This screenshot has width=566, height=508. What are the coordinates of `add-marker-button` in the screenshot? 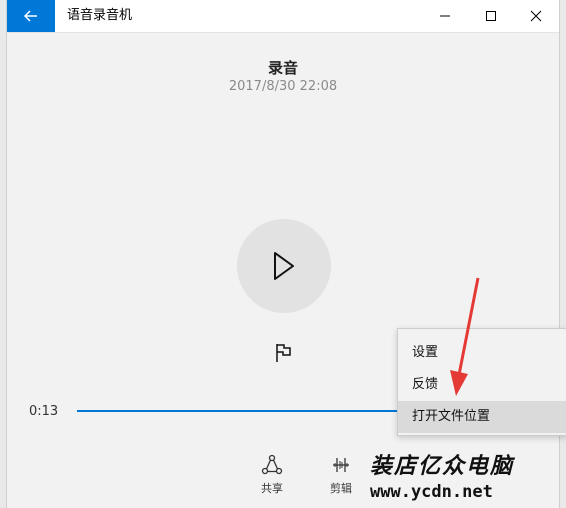 It's located at (284, 353).